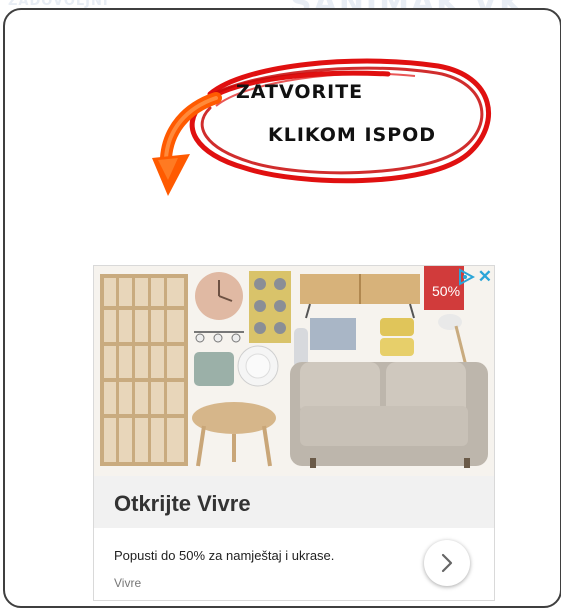 The height and width of the screenshot is (612, 561). I want to click on ad-open-button, so click(447, 563).